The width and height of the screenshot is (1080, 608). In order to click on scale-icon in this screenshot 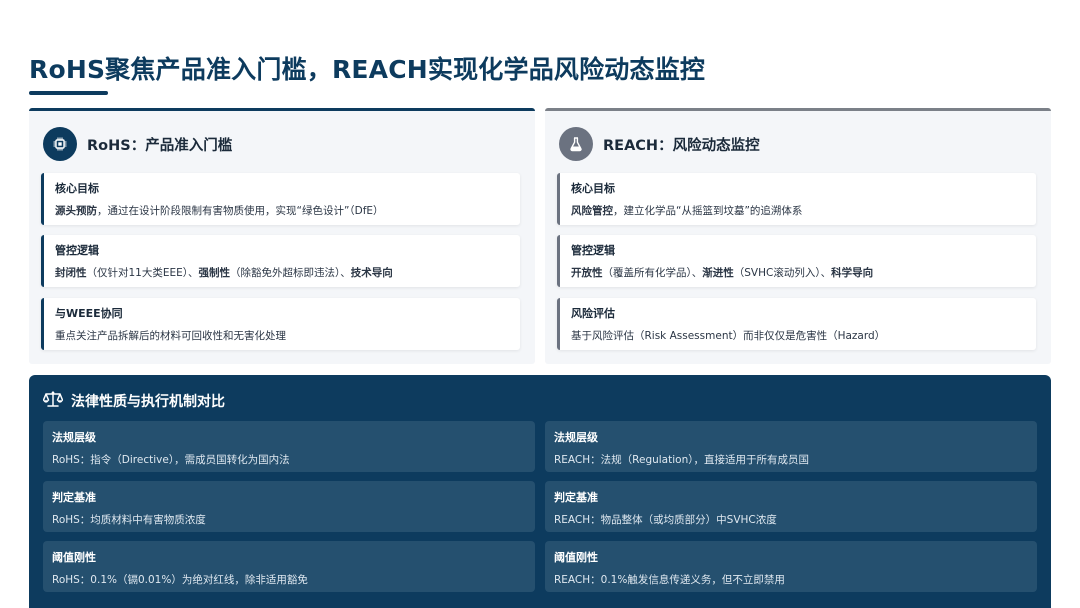, I will do `click(53, 401)`.